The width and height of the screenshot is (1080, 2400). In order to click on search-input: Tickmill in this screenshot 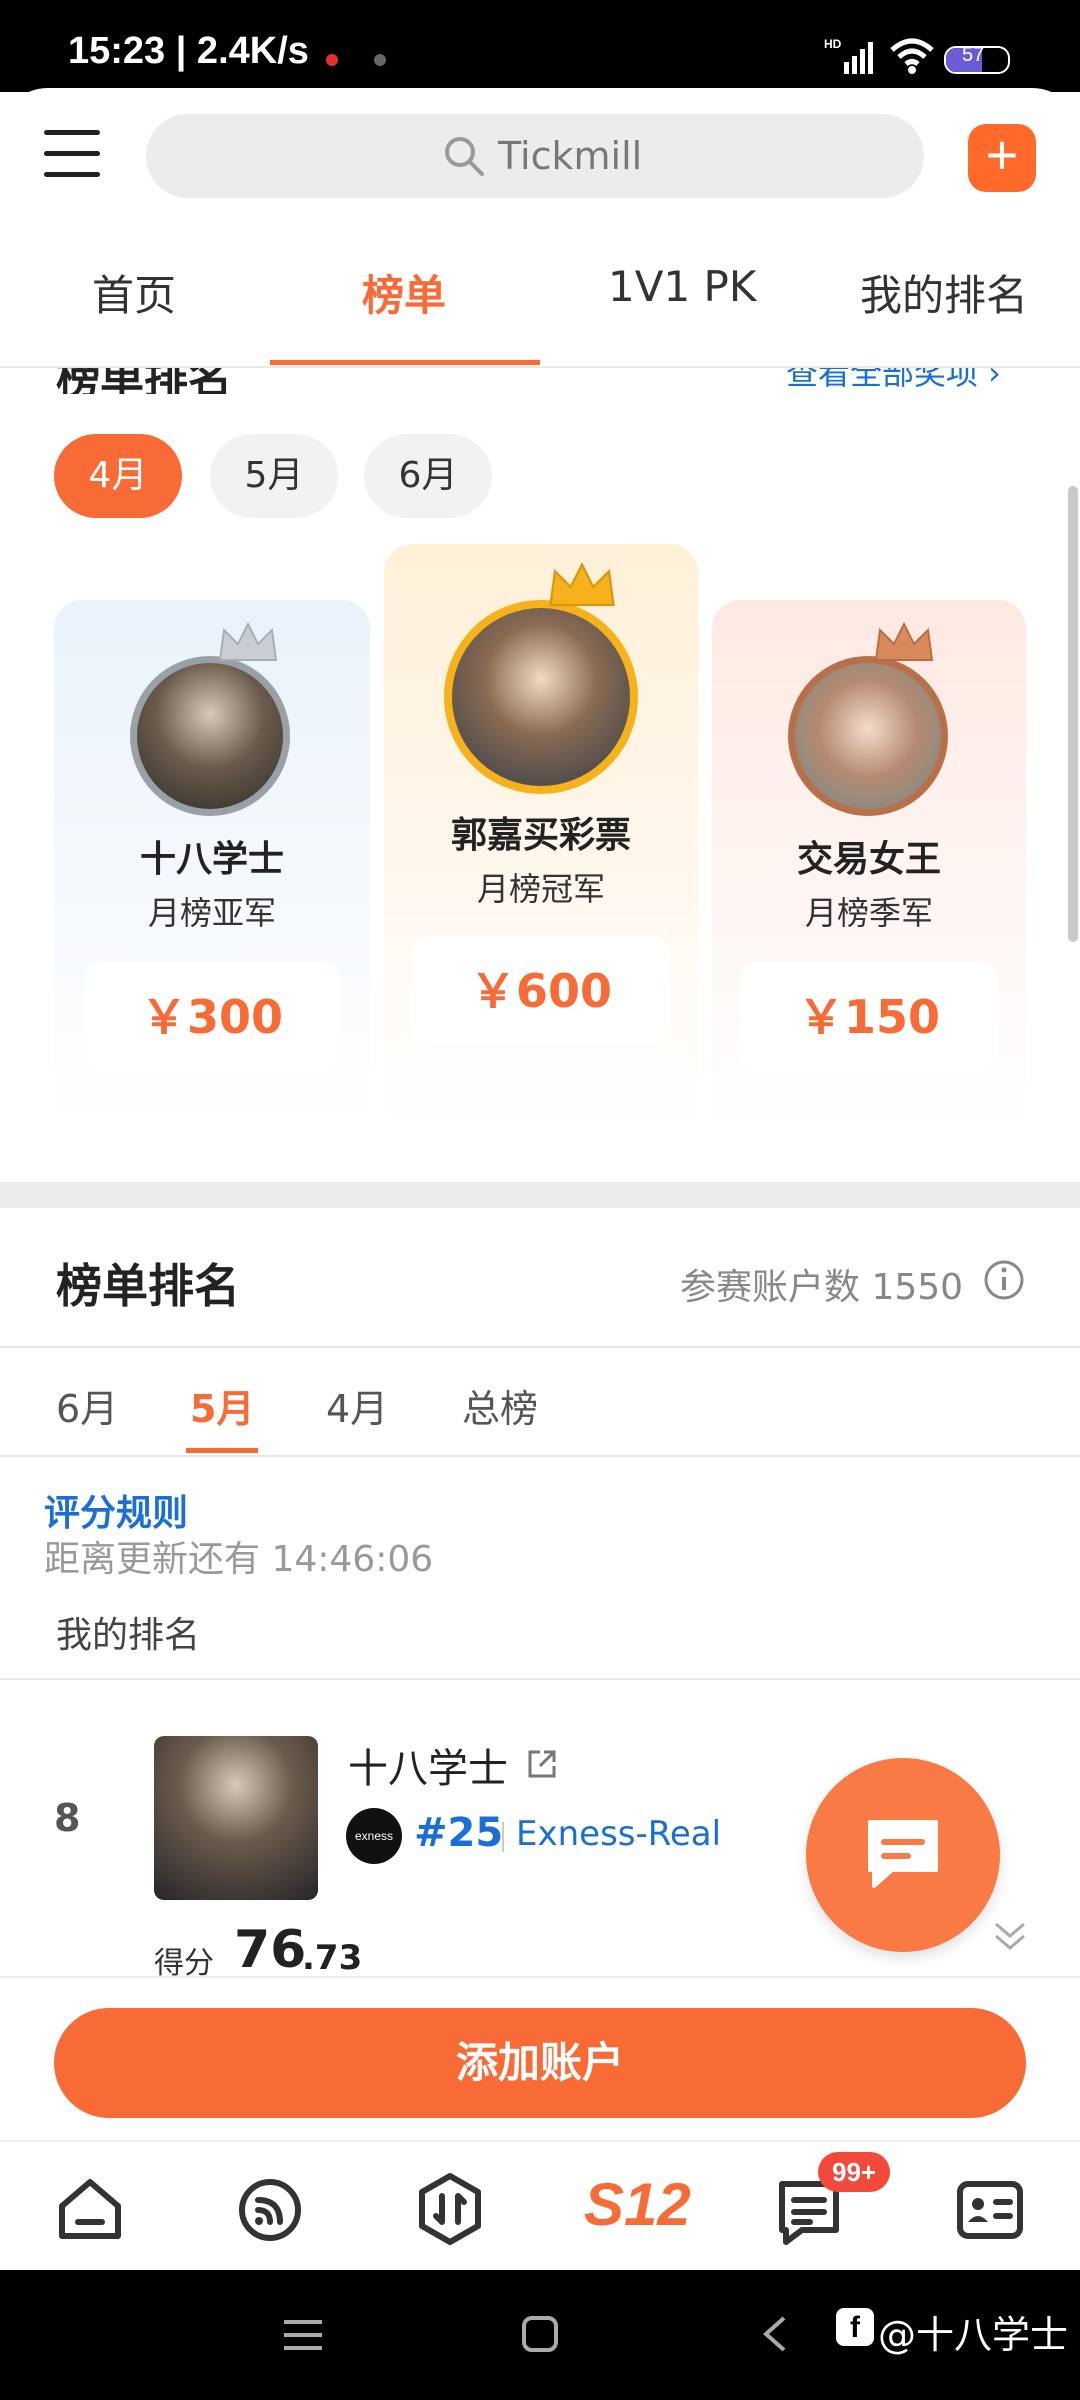, I will do `click(535, 156)`.